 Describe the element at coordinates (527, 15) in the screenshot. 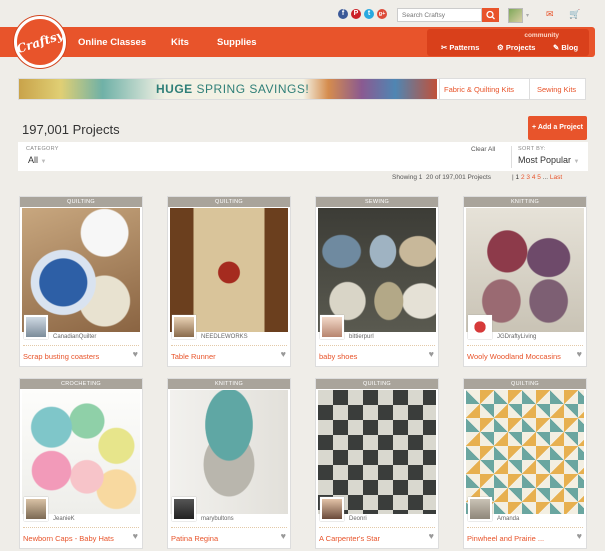

I see `chevron-down-icon: ▾` at that location.